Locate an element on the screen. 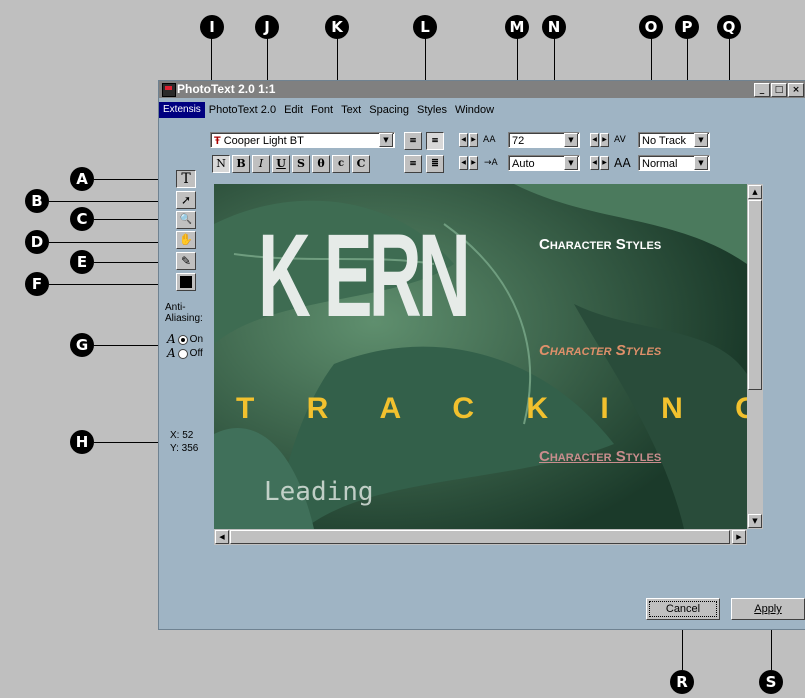 The image size is (805, 698). aa-on-radio is located at coordinates (182, 339).